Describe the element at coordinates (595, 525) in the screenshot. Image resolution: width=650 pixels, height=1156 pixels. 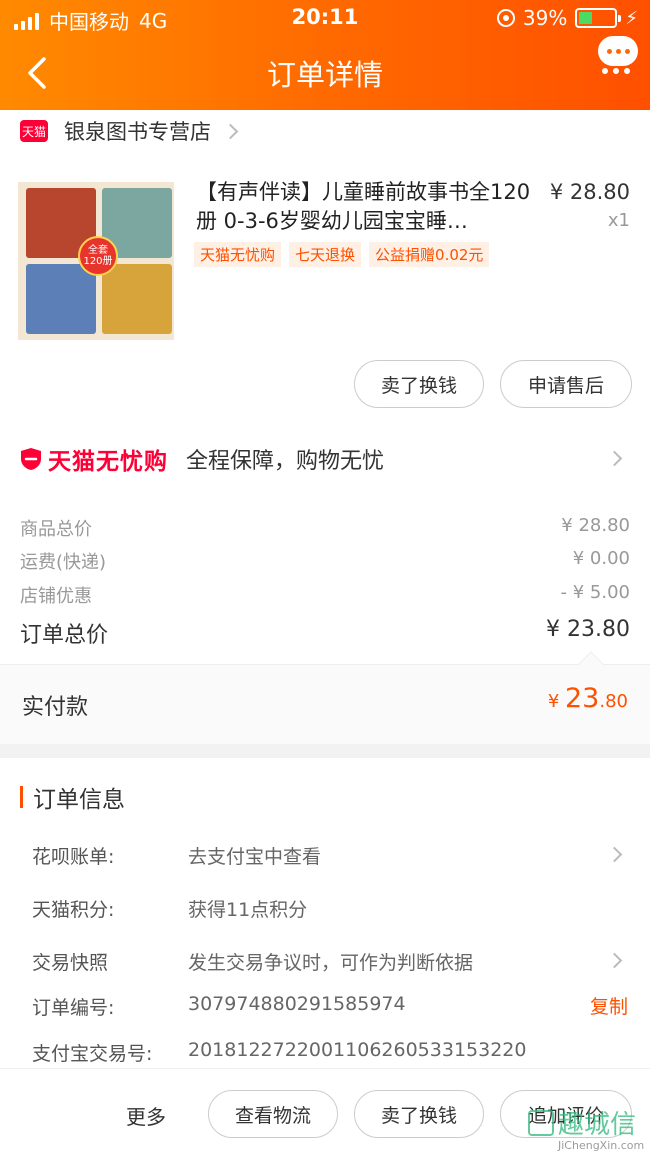
I see `goods-total-value: ¥ 28.80` at that location.